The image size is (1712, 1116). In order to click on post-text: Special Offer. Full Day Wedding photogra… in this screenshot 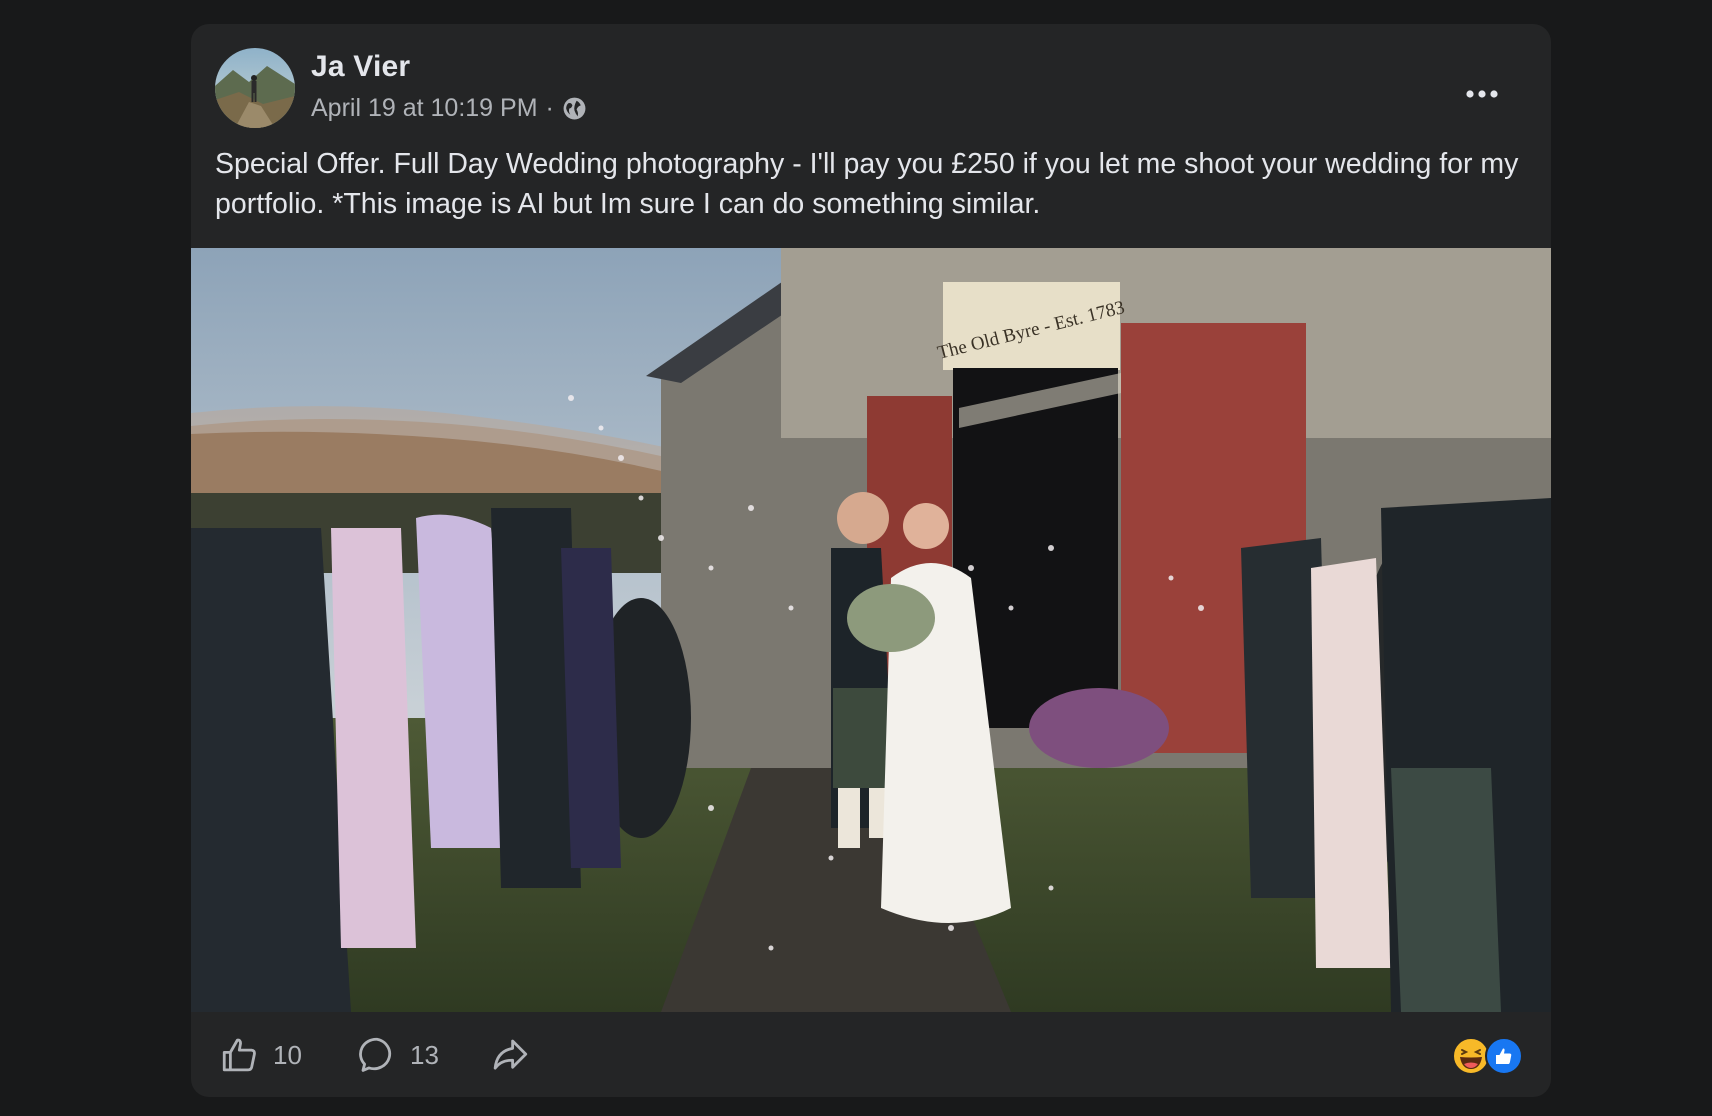, I will do `click(867, 184)`.